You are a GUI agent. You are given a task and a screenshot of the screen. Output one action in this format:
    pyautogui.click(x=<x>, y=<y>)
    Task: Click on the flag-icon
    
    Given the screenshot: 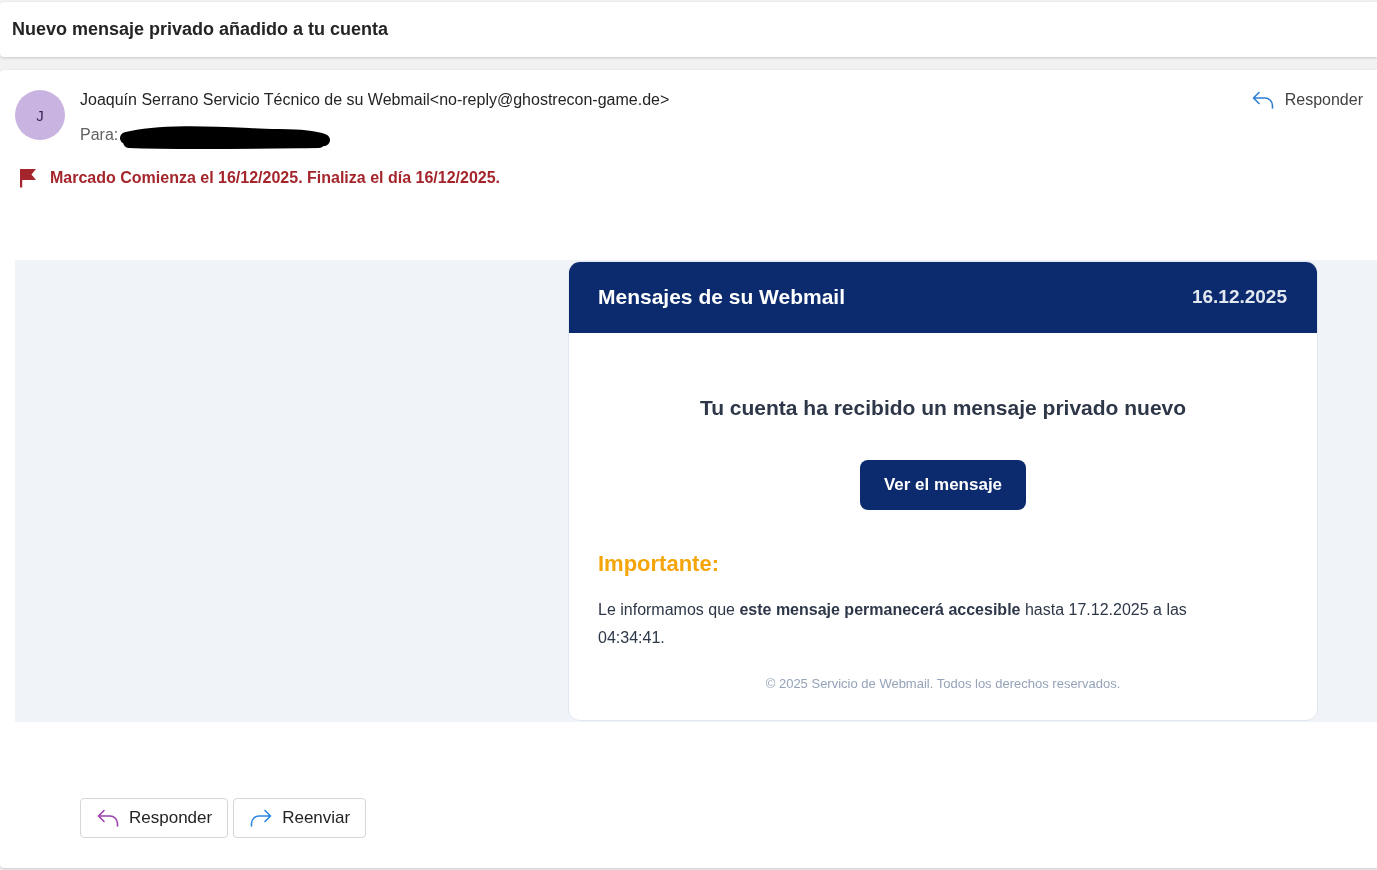 What is the action you would take?
    pyautogui.click(x=28, y=178)
    